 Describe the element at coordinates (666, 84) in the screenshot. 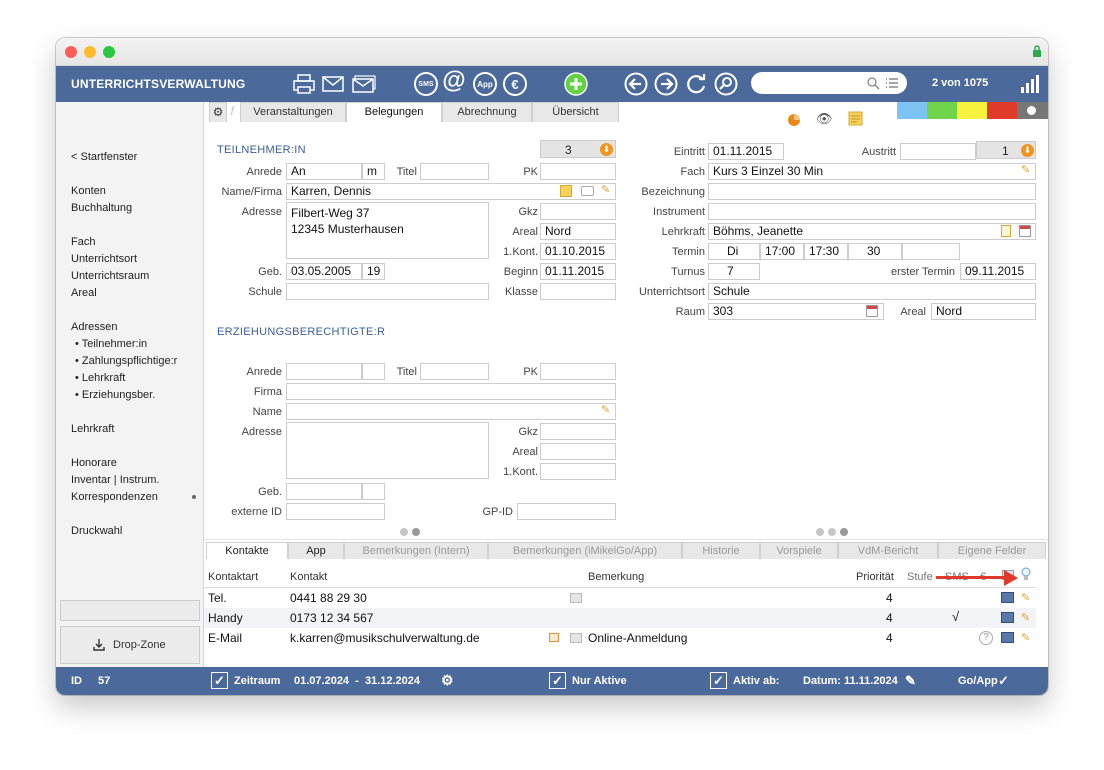

I see `next-record-icon` at that location.